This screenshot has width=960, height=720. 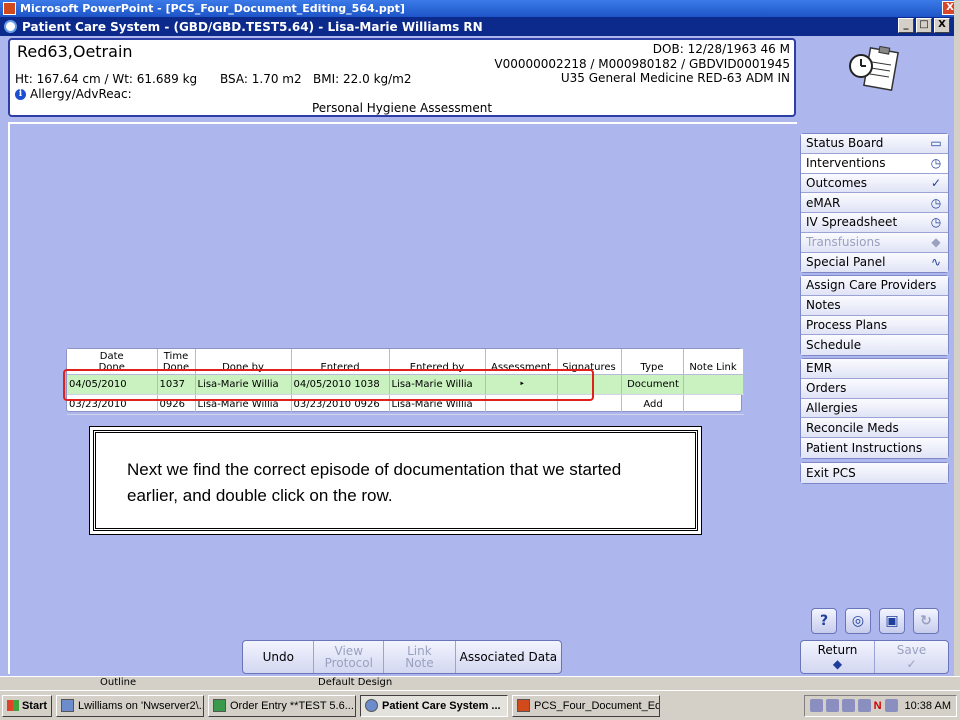 What do you see at coordinates (832, 407) in the screenshot?
I see `nav-label: Allergies` at bounding box center [832, 407].